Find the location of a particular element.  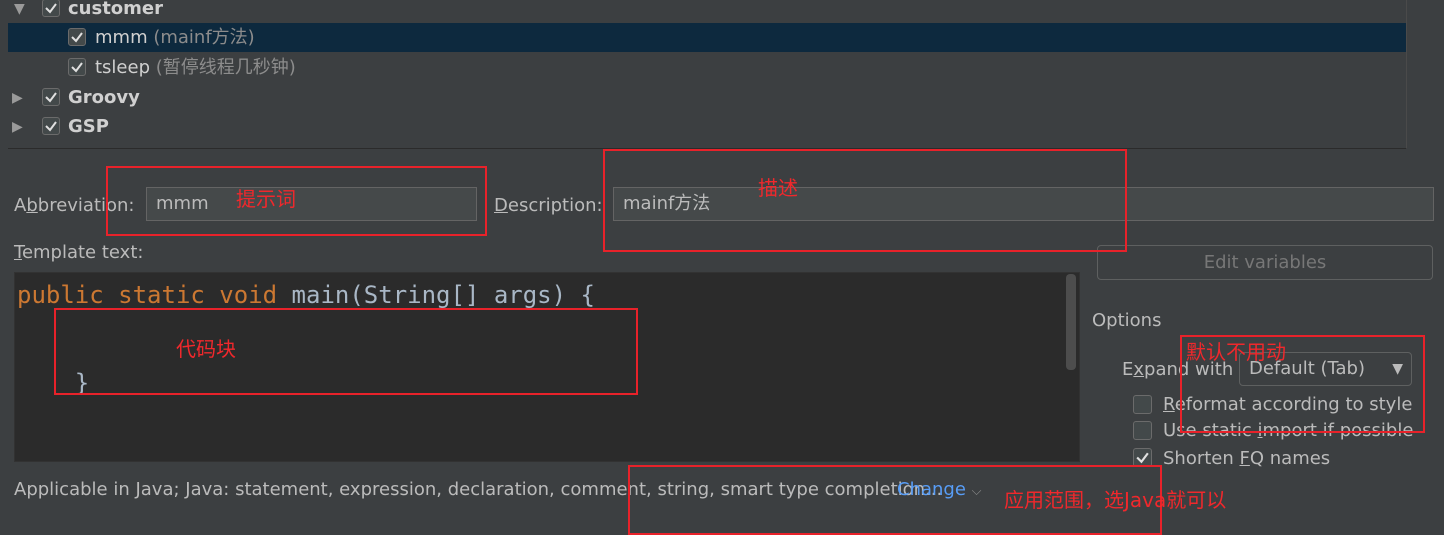

checkbox-customer is located at coordinates (51, 8).